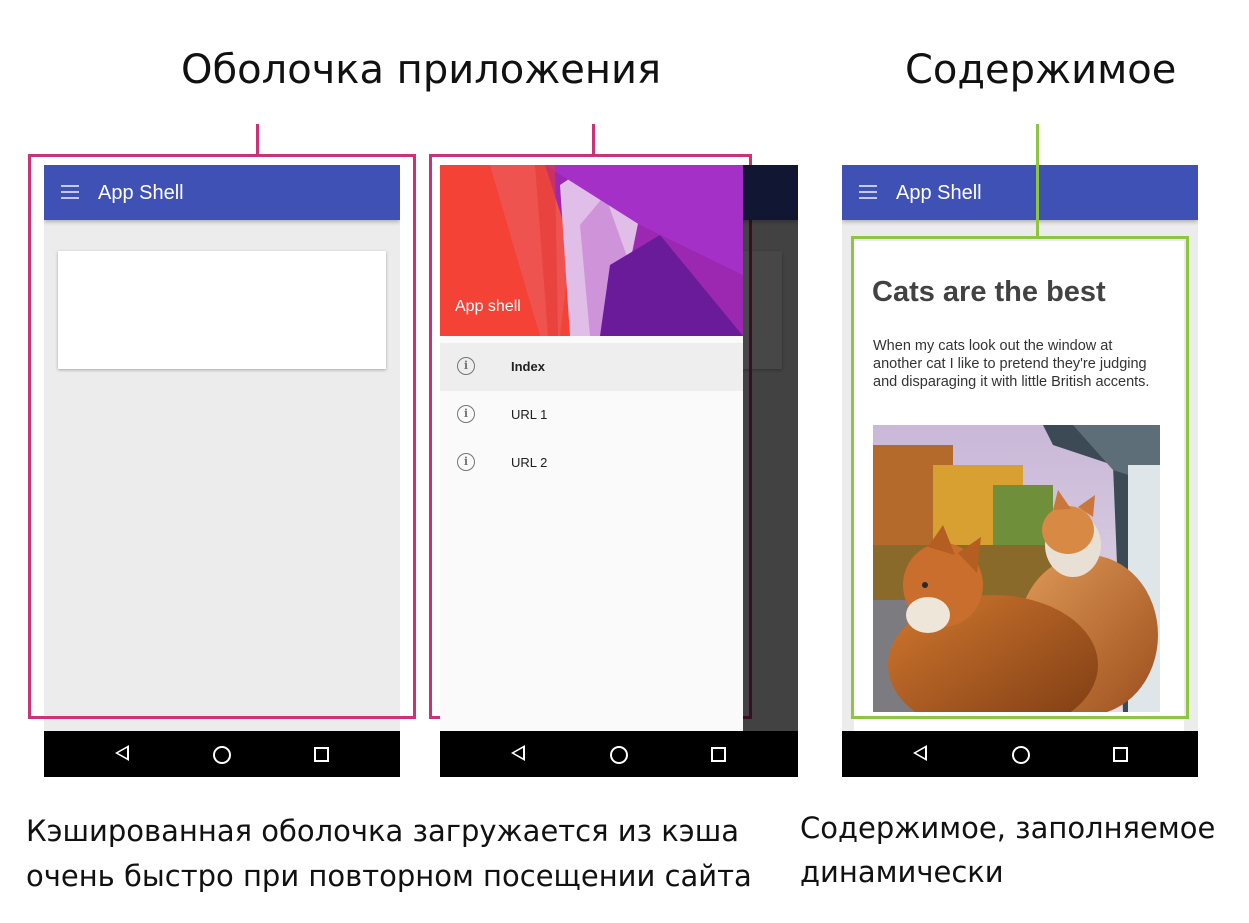  I want to click on content-heading: Содержимое, so click(1041, 70).